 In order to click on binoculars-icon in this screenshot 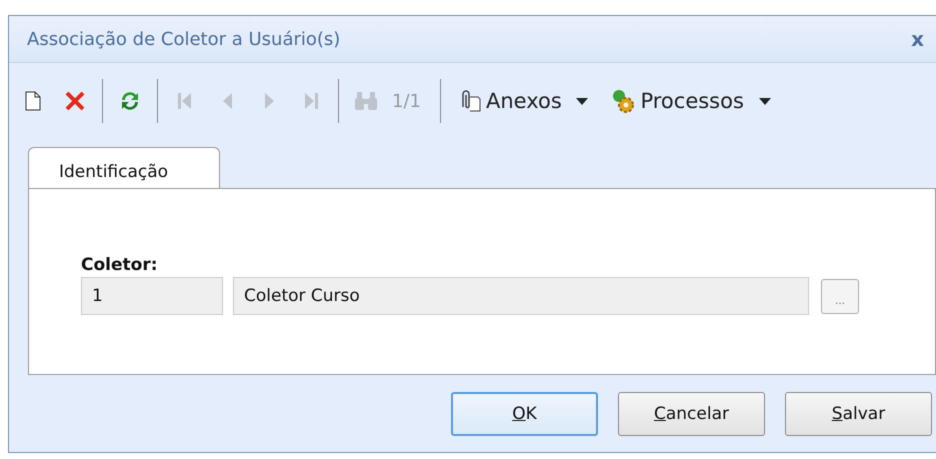, I will do `click(366, 101)`.